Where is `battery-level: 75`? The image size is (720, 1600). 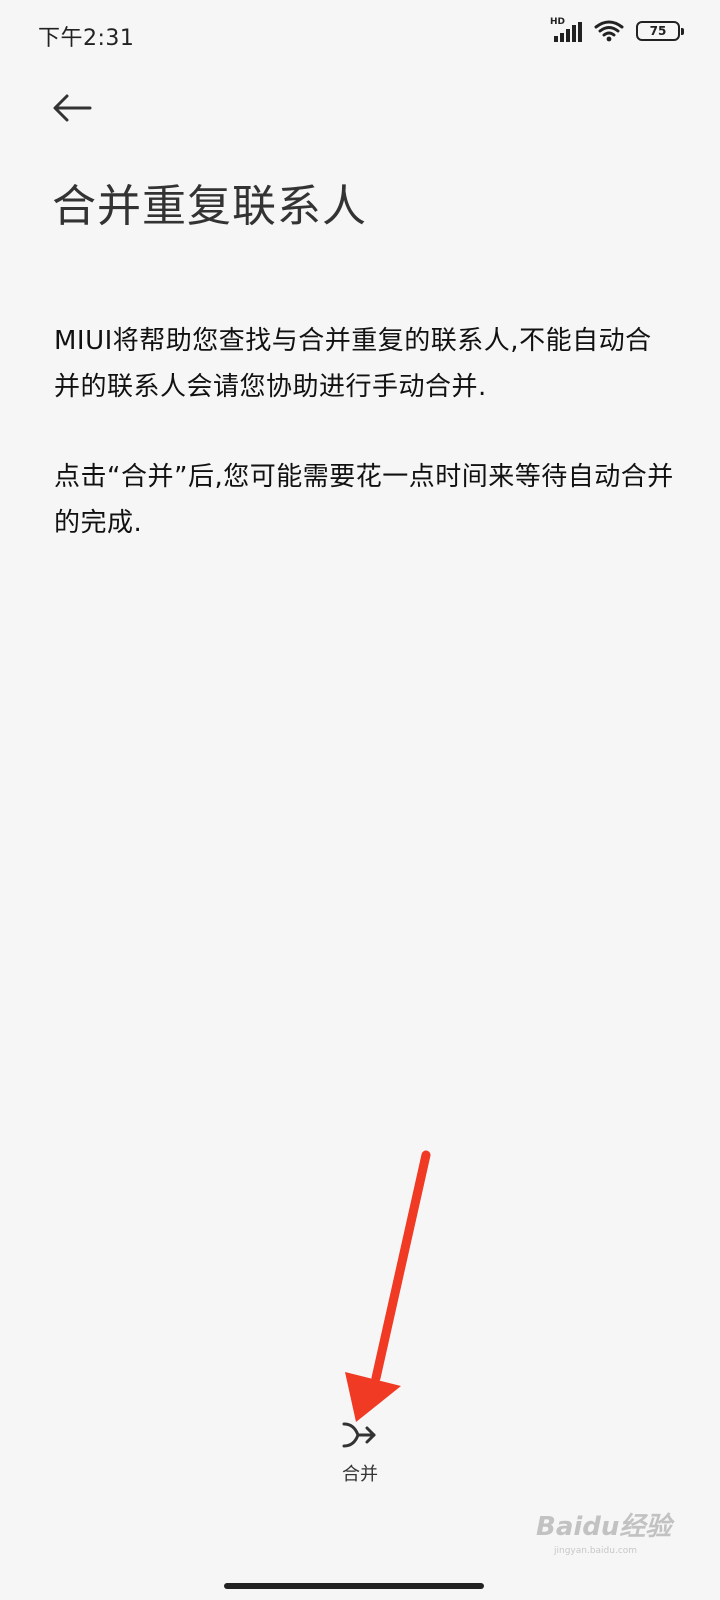
battery-level: 75 is located at coordinates (658, 31).